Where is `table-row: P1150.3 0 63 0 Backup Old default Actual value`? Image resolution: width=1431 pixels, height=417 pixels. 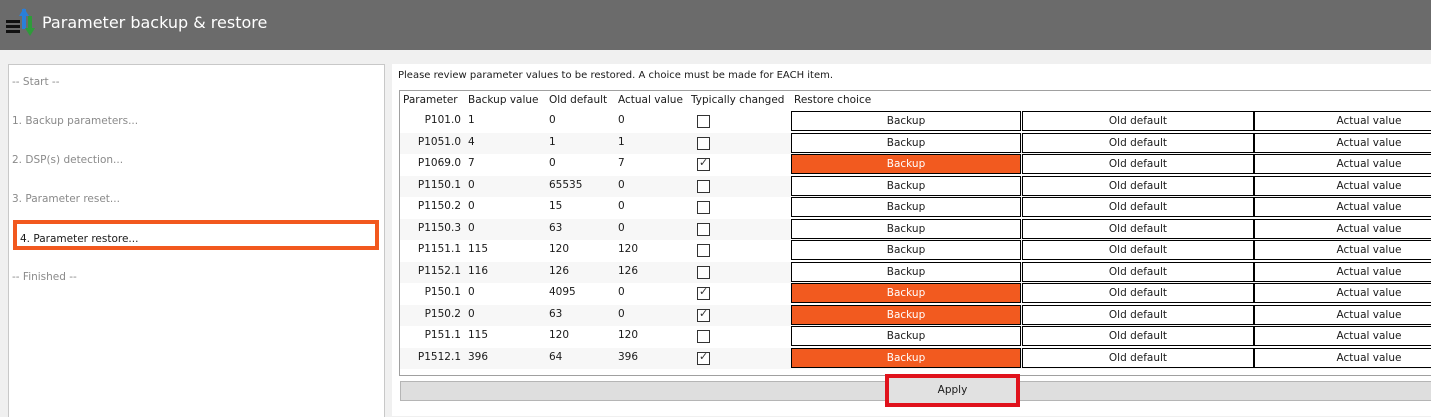
table-row: P1150.3 0 63 0 Backup Old default Actual value is located at coordinates (915, 229).